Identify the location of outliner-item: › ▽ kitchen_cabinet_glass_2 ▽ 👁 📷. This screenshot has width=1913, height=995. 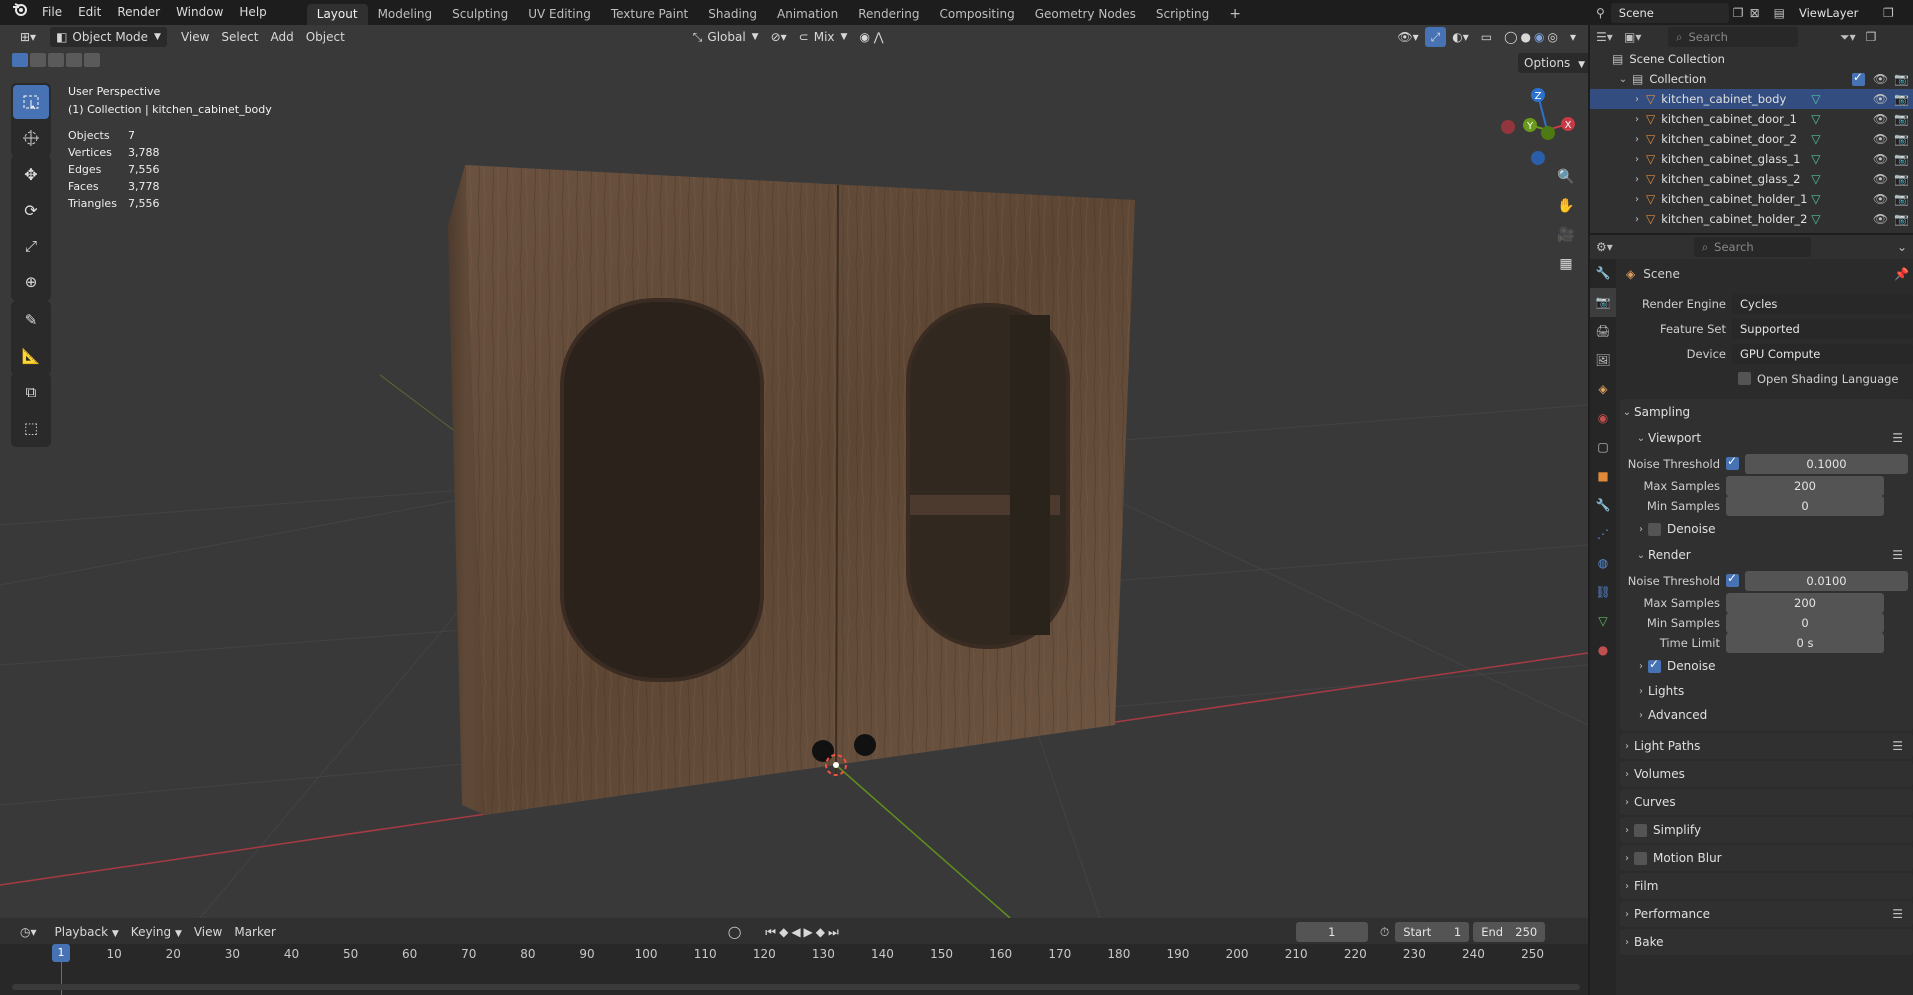
(1751, 179).